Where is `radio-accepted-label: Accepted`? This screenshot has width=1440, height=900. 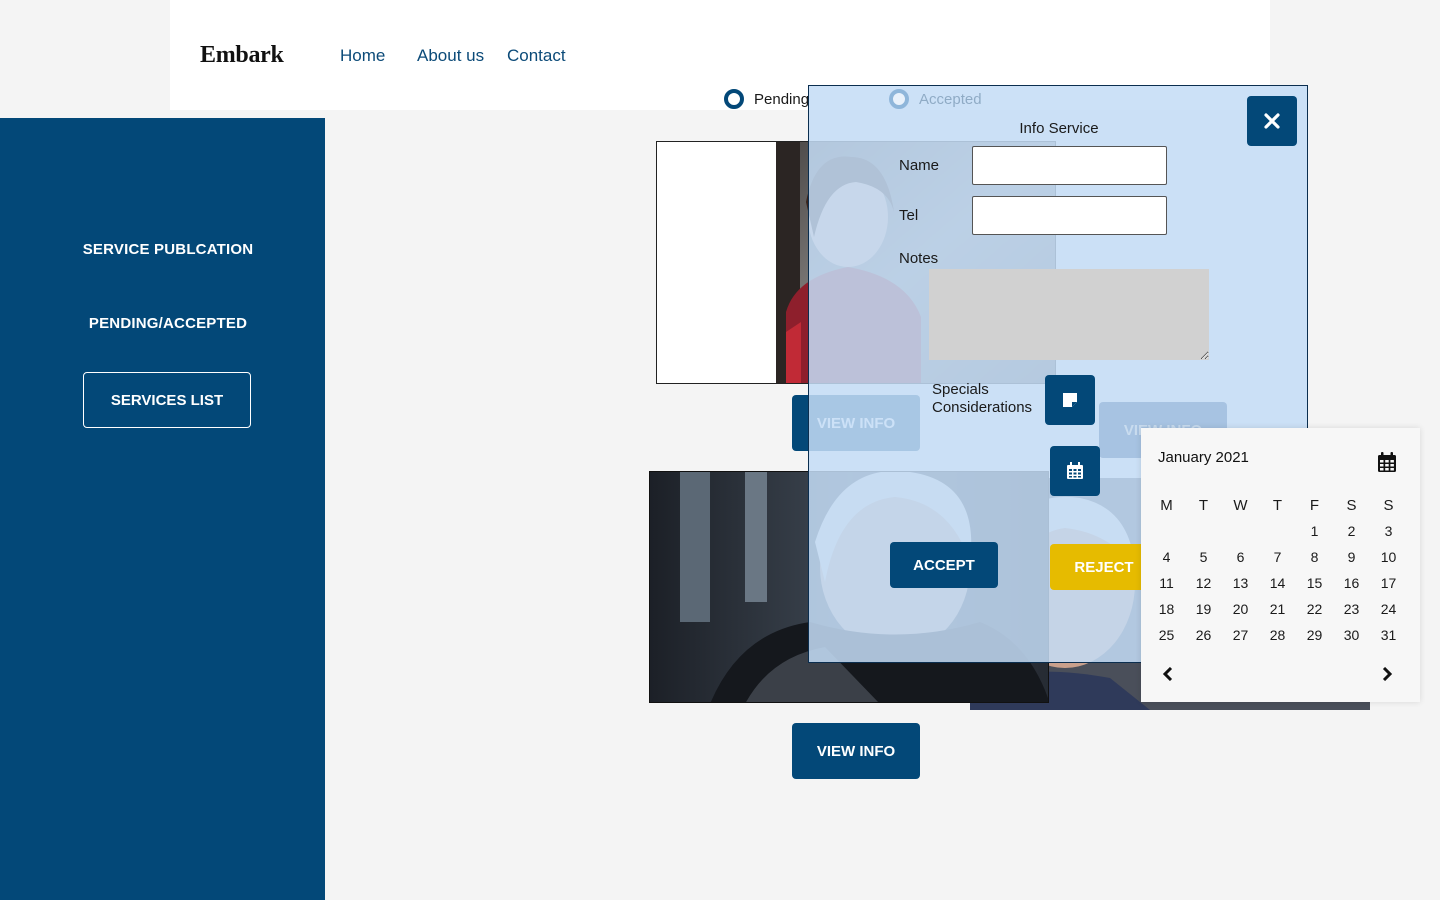
radio-accepted-label: Accepted is located at coordinates (950, 99).